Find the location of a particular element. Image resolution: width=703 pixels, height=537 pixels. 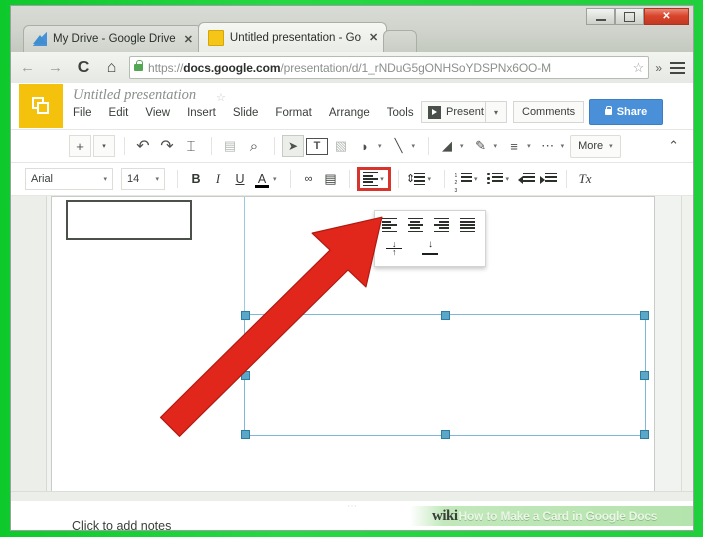

increase-indent-button is located at coordinates (548, 179).